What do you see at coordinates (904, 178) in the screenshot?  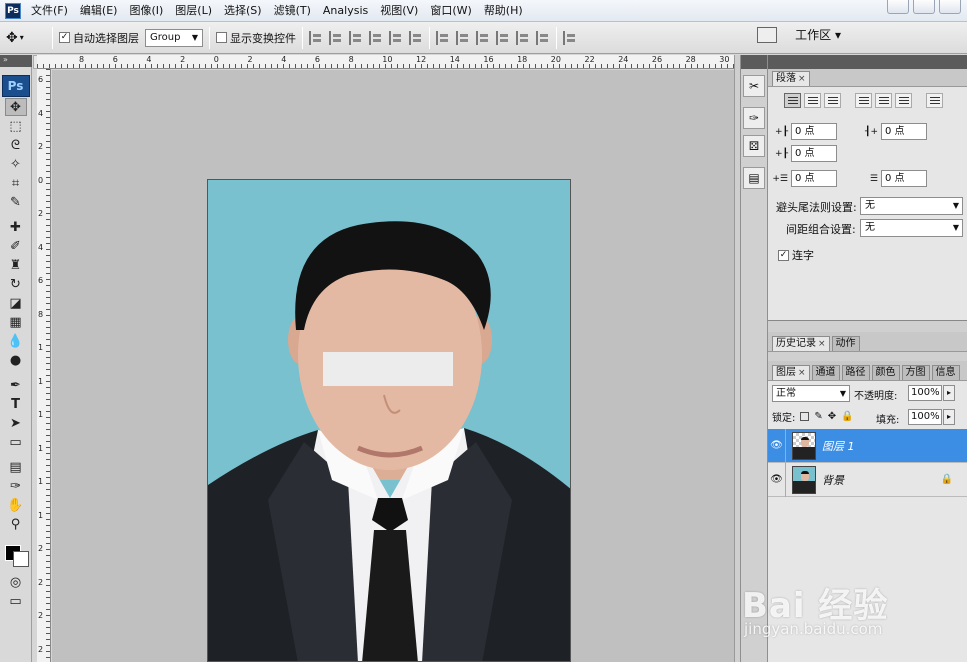 I see `space-after-input: 0 点` at bounding box center [904, 178].